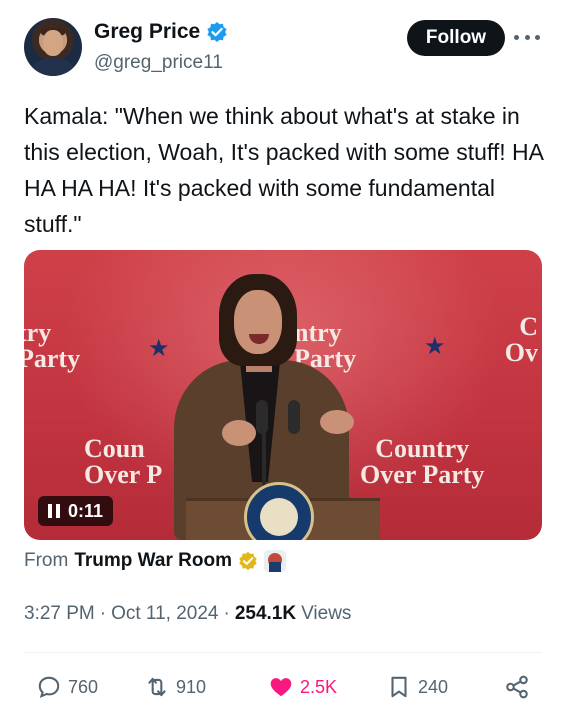 The width and height of the screenshot is (564, 720). I want to click on pause-icon, so click(54, 511).